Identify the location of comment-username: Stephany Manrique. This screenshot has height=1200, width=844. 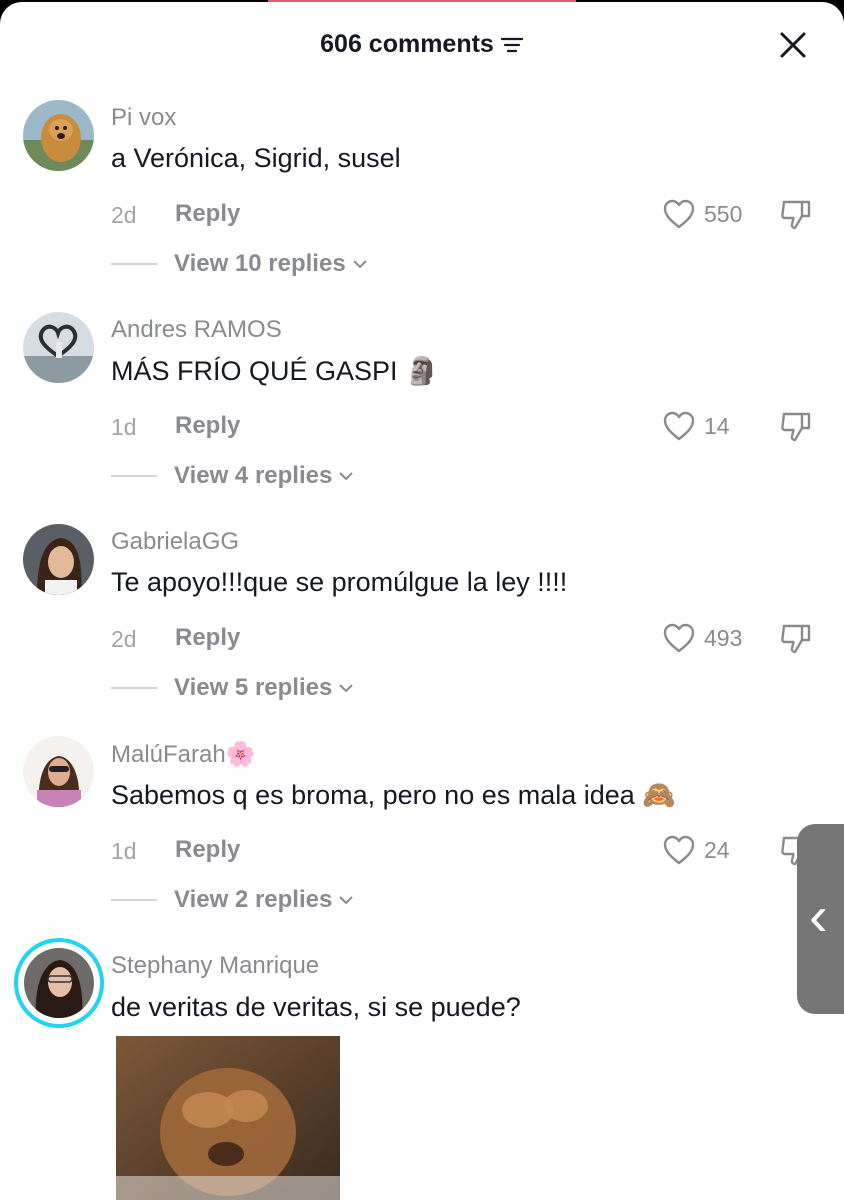
(215, 966).